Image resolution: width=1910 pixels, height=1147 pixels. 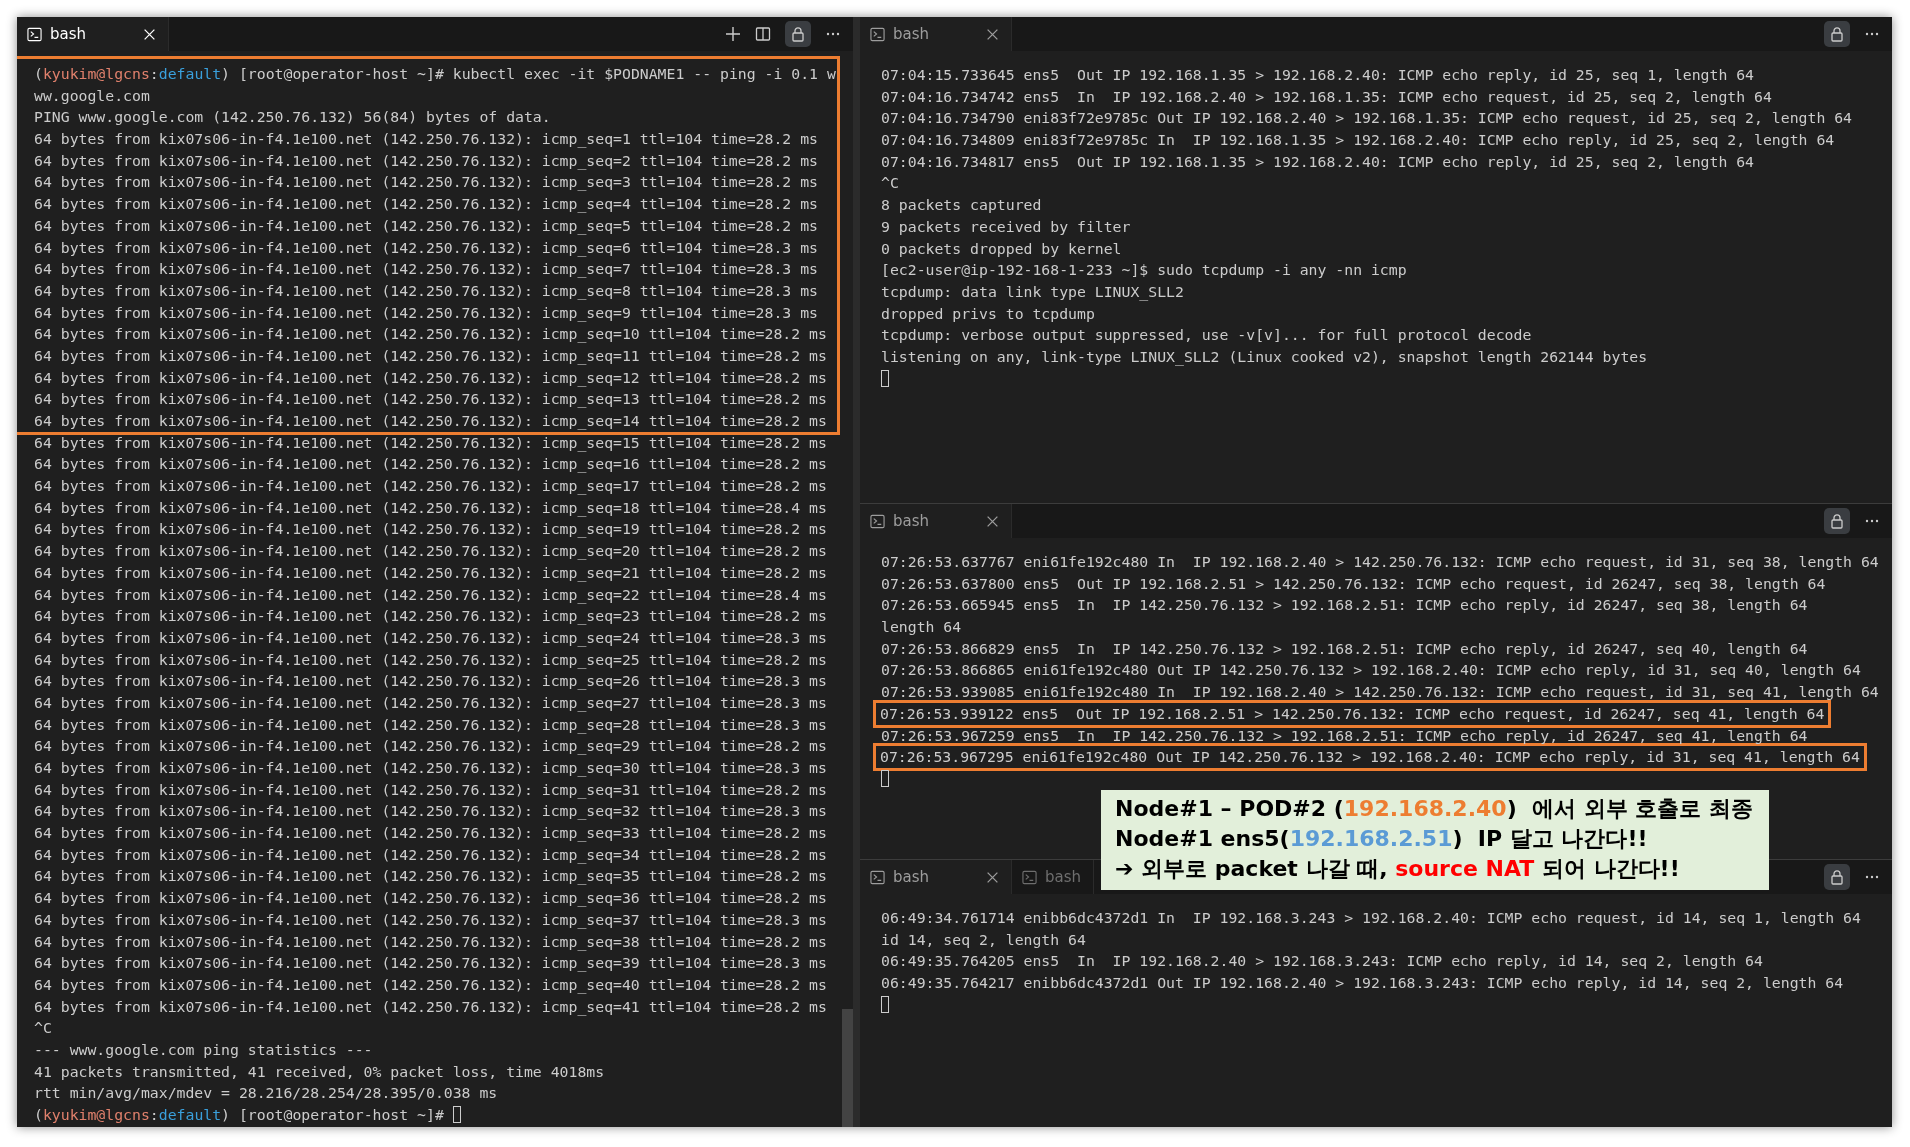 What do you see at coordinates (430, 984) in the screenshot?
I see `terminal-line: 64 bytes from kix07s06-in-f4.1e100.net (142.250.76.132): icmp_seq=40 ttl=104 time=28.2 ms` at bounding box center [430, 984].